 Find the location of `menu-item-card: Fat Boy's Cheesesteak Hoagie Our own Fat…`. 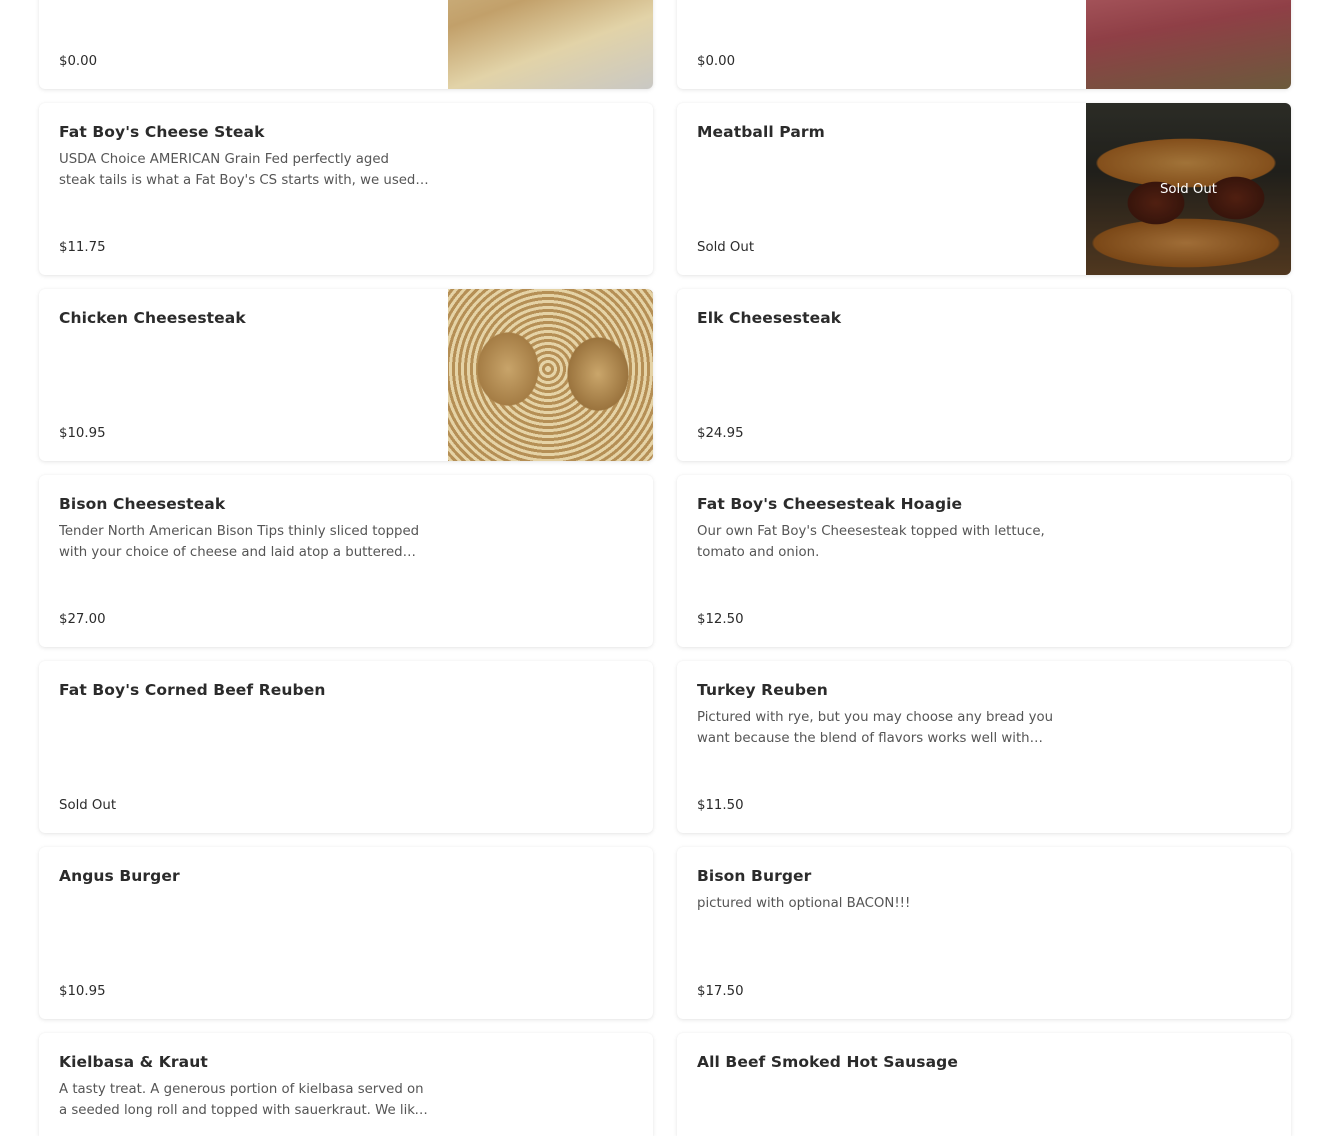

menu-item-card: Fat Boy's Cheesesteak Hoagie Our own Fat… is located at coordinates (984, 561).